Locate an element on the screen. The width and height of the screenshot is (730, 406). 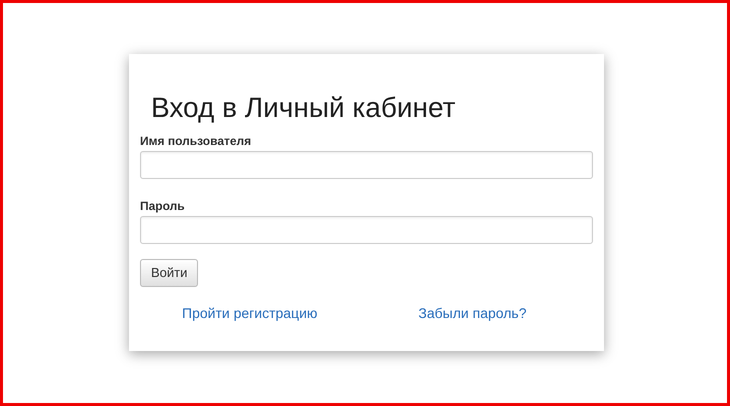
field-label: Имя пользователя is located at coordinates (196, 141).